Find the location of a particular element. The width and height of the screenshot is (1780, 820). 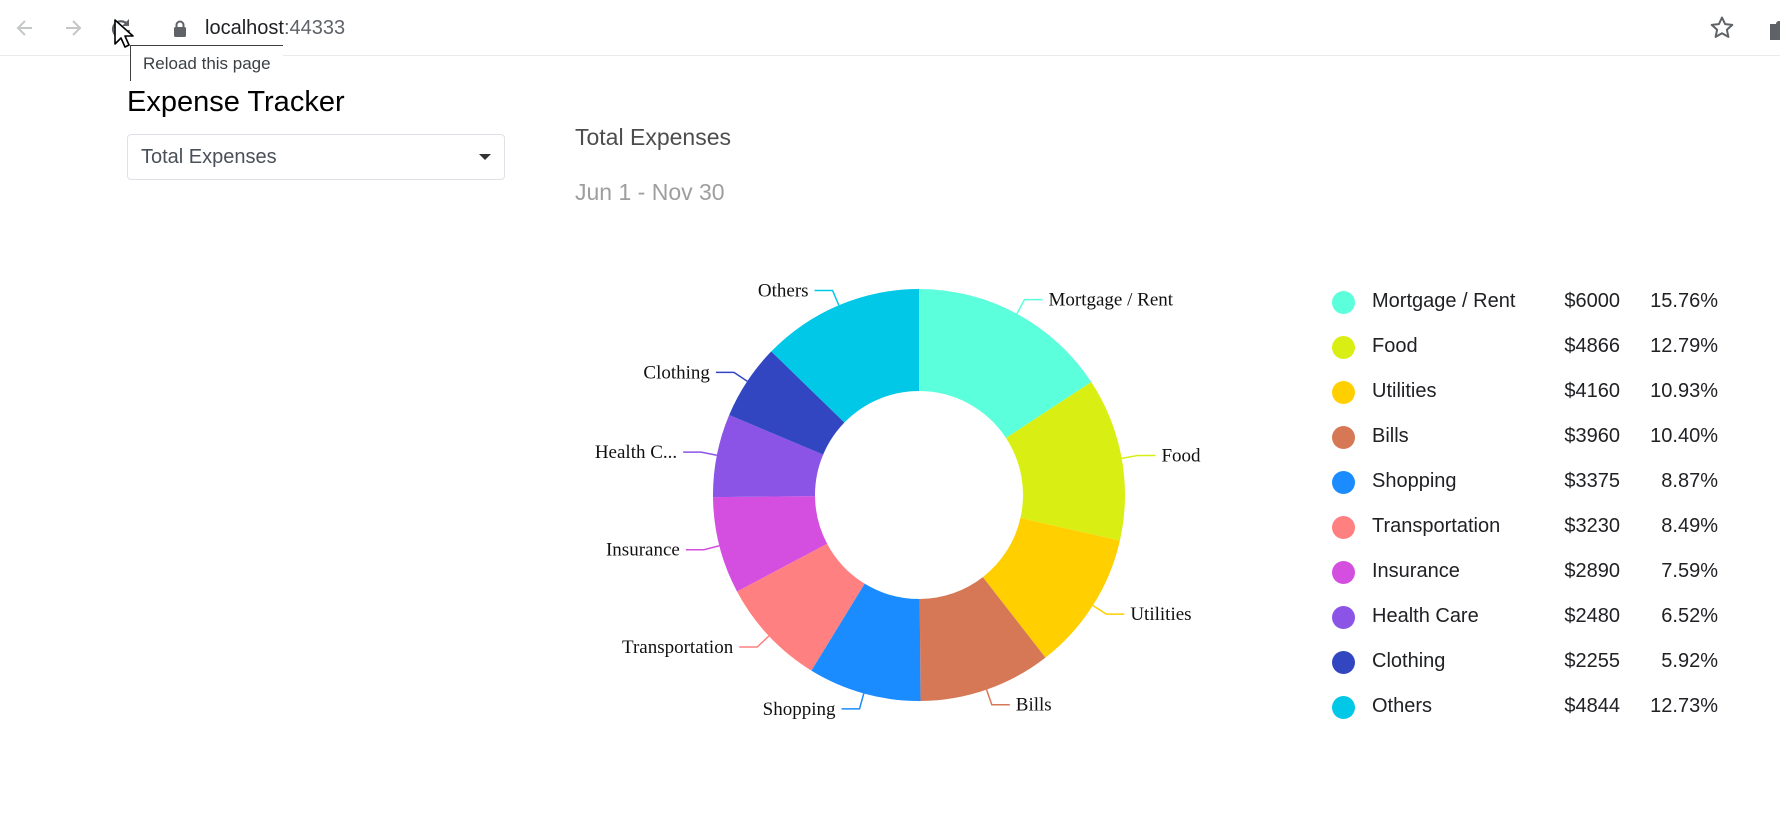

legend-item: Mortgage / Rent $6000 15.76% is located at coordinates (1530, 306).